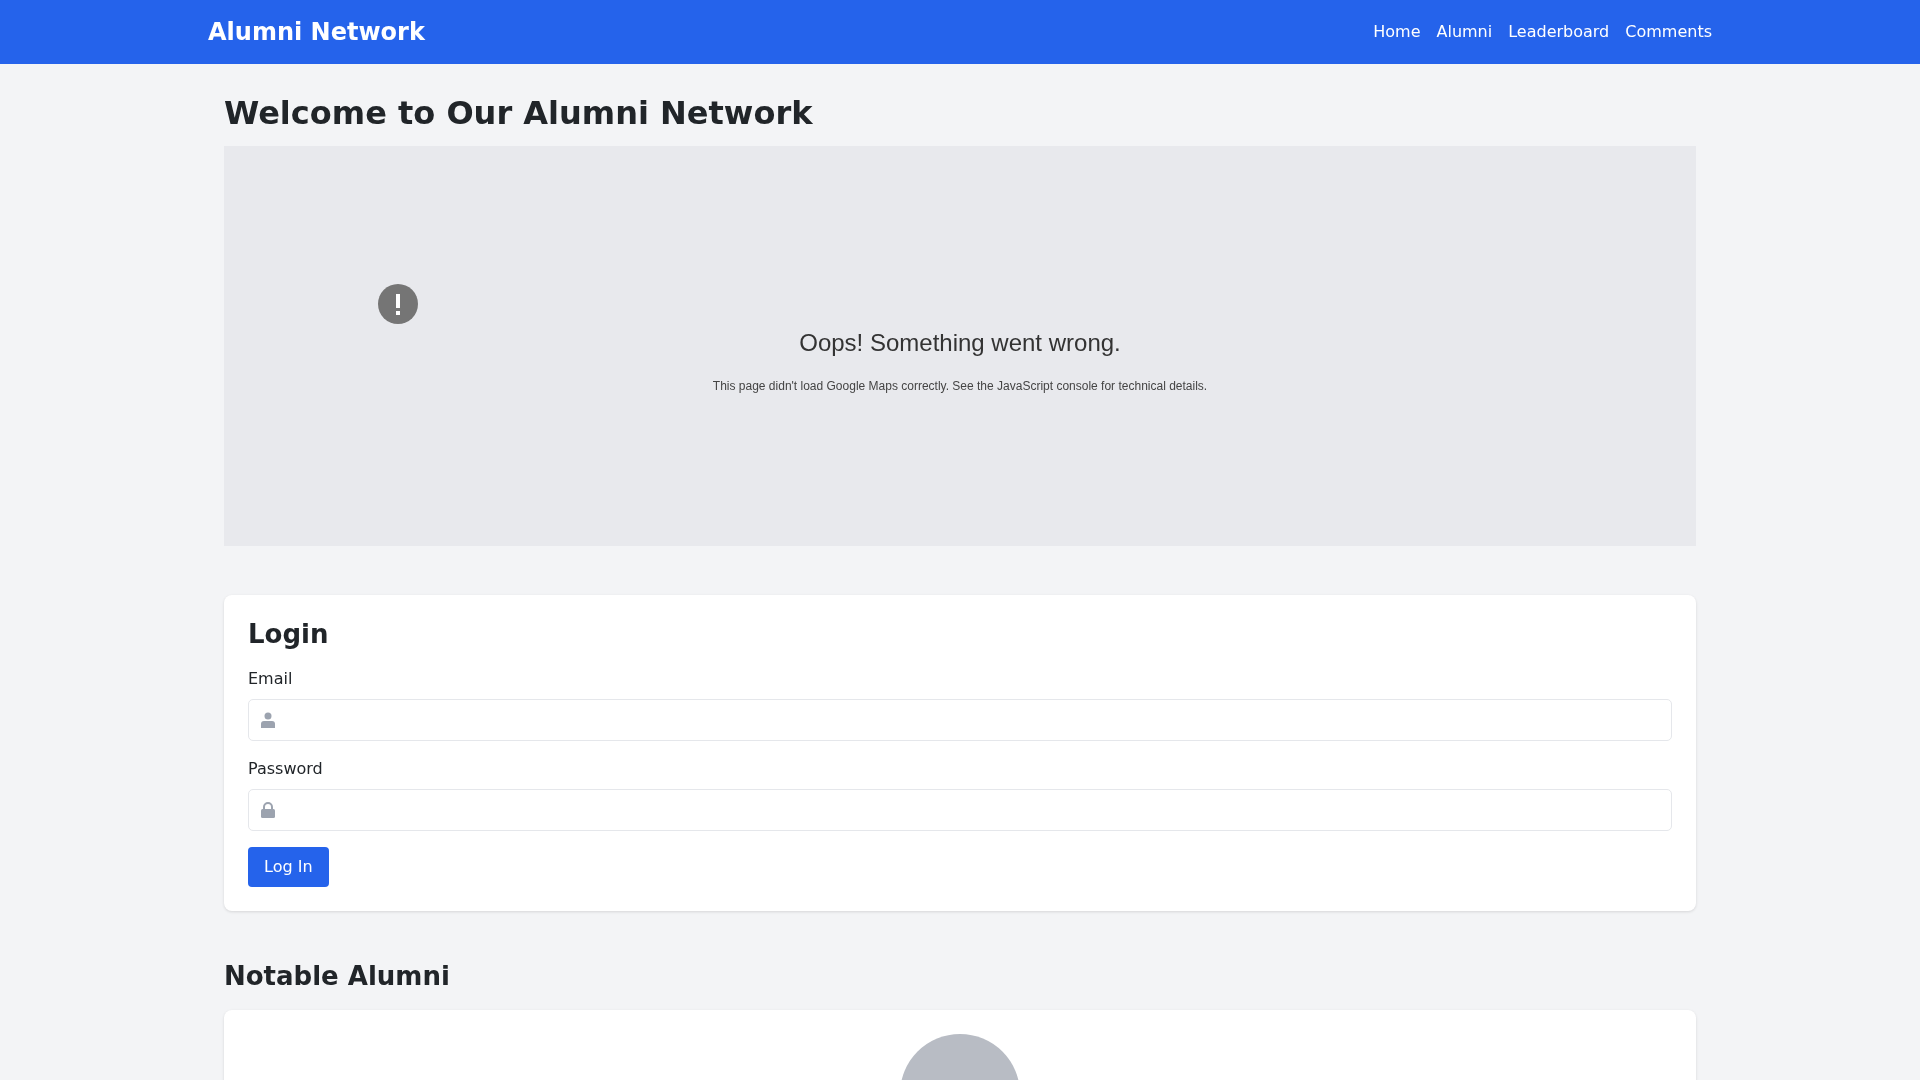  I want to click on email-field, so click(960, 719).